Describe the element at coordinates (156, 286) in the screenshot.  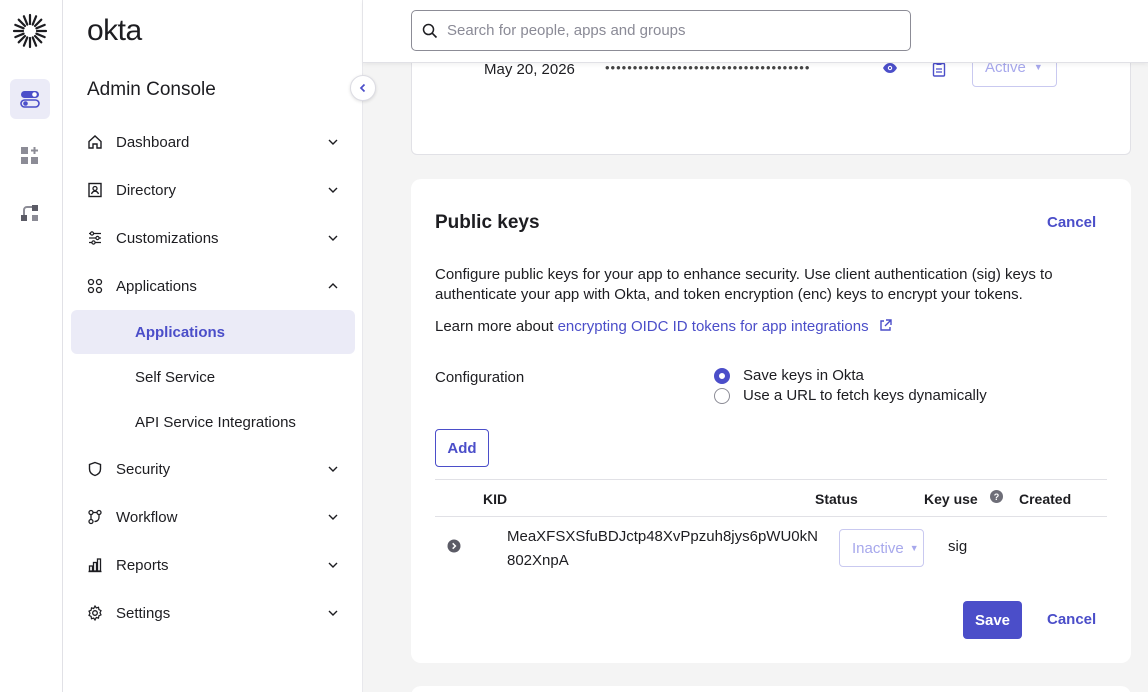
I see `sidebar-item-label: Applications` at that location.